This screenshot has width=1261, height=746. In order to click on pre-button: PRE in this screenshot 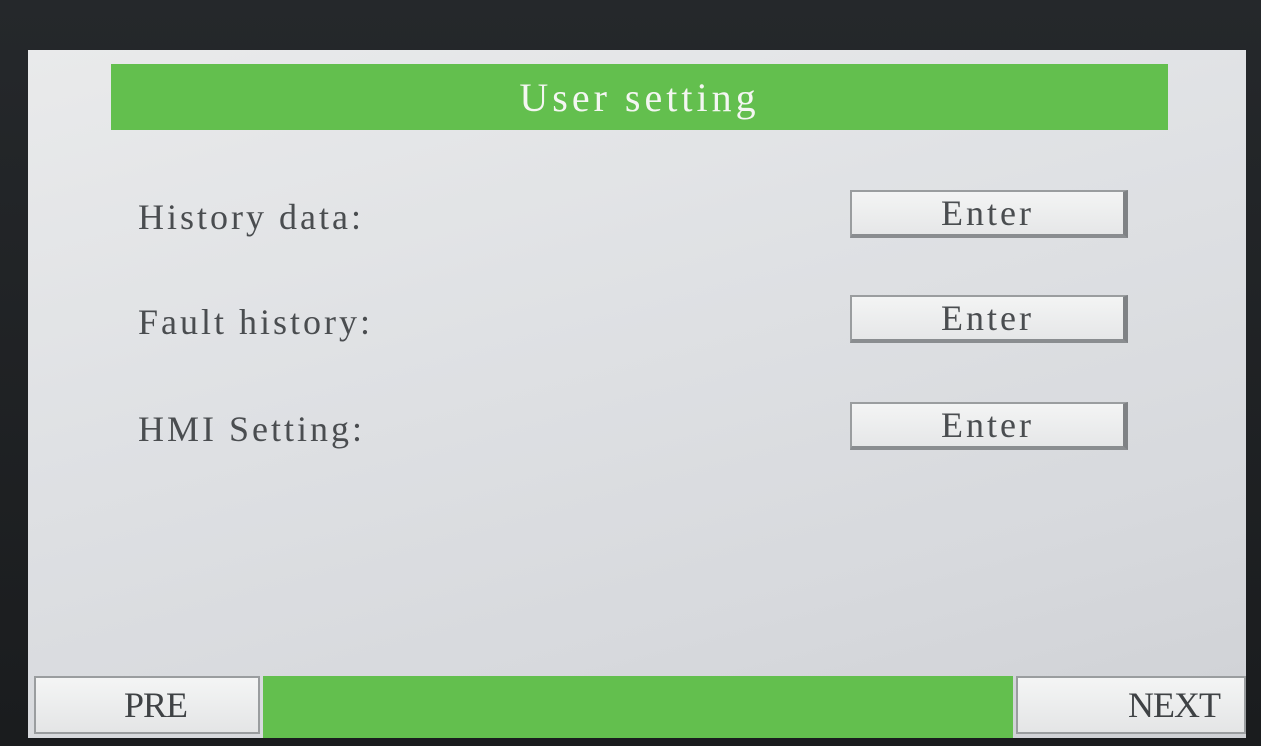, I will do `click(147, 705)`.